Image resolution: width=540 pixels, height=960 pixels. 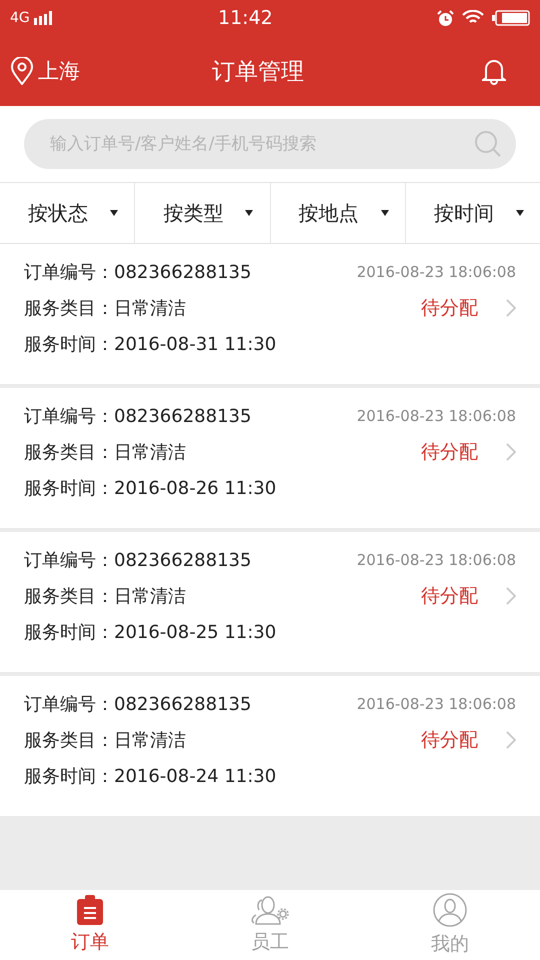 What do you see at coordinates (150, 344) in the screenshot?
I see `service-time: 服务时间：2016-08-31 11:30` at bounding box center [150, 344].